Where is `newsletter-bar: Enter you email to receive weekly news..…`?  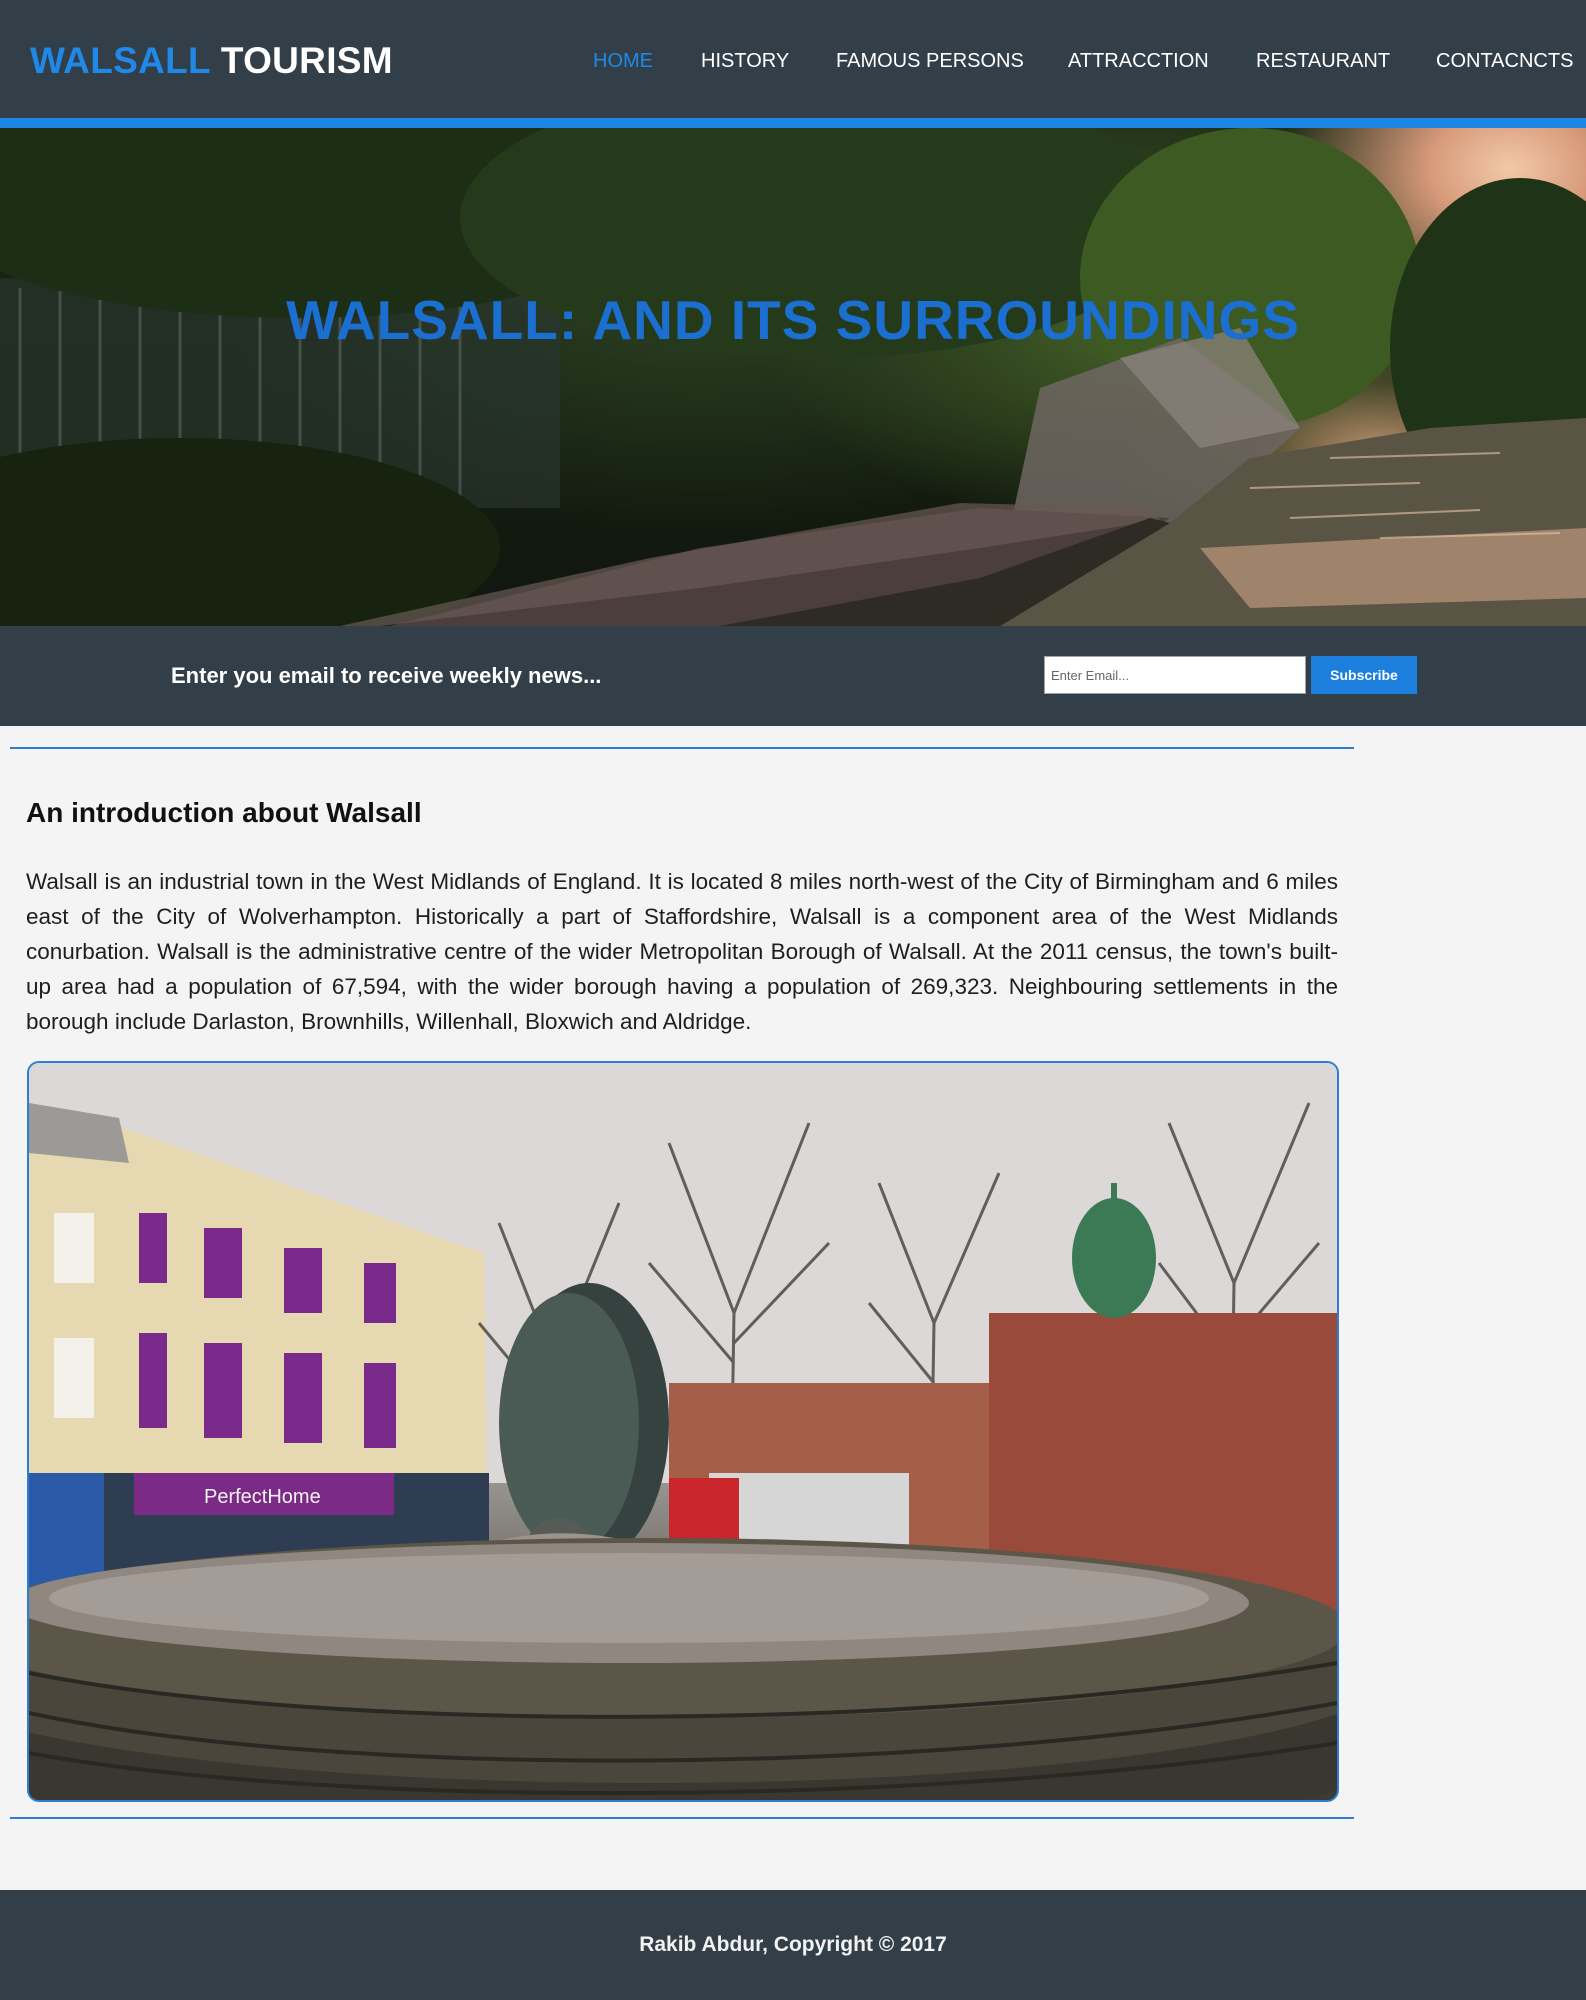
newsletter-bar: Enter you email to receive weekly news..… is located at coordinates (793, 676).